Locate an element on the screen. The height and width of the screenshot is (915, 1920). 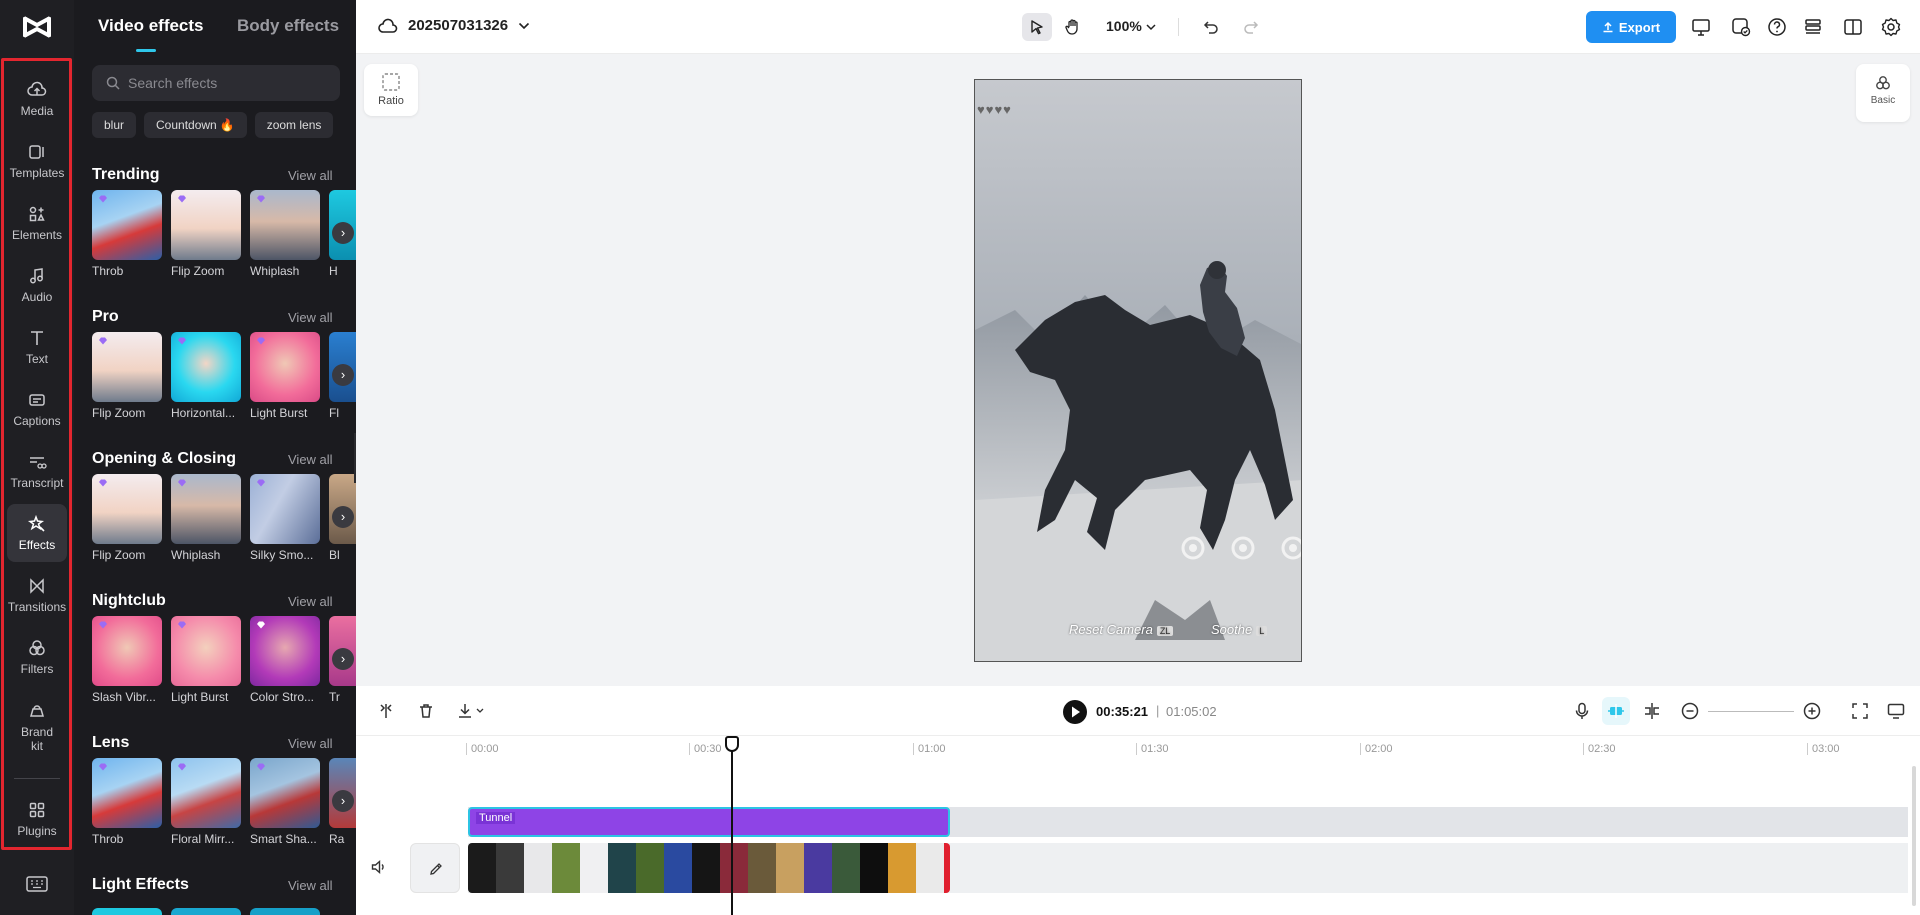
video-clip is located at coordinates (709, 868).